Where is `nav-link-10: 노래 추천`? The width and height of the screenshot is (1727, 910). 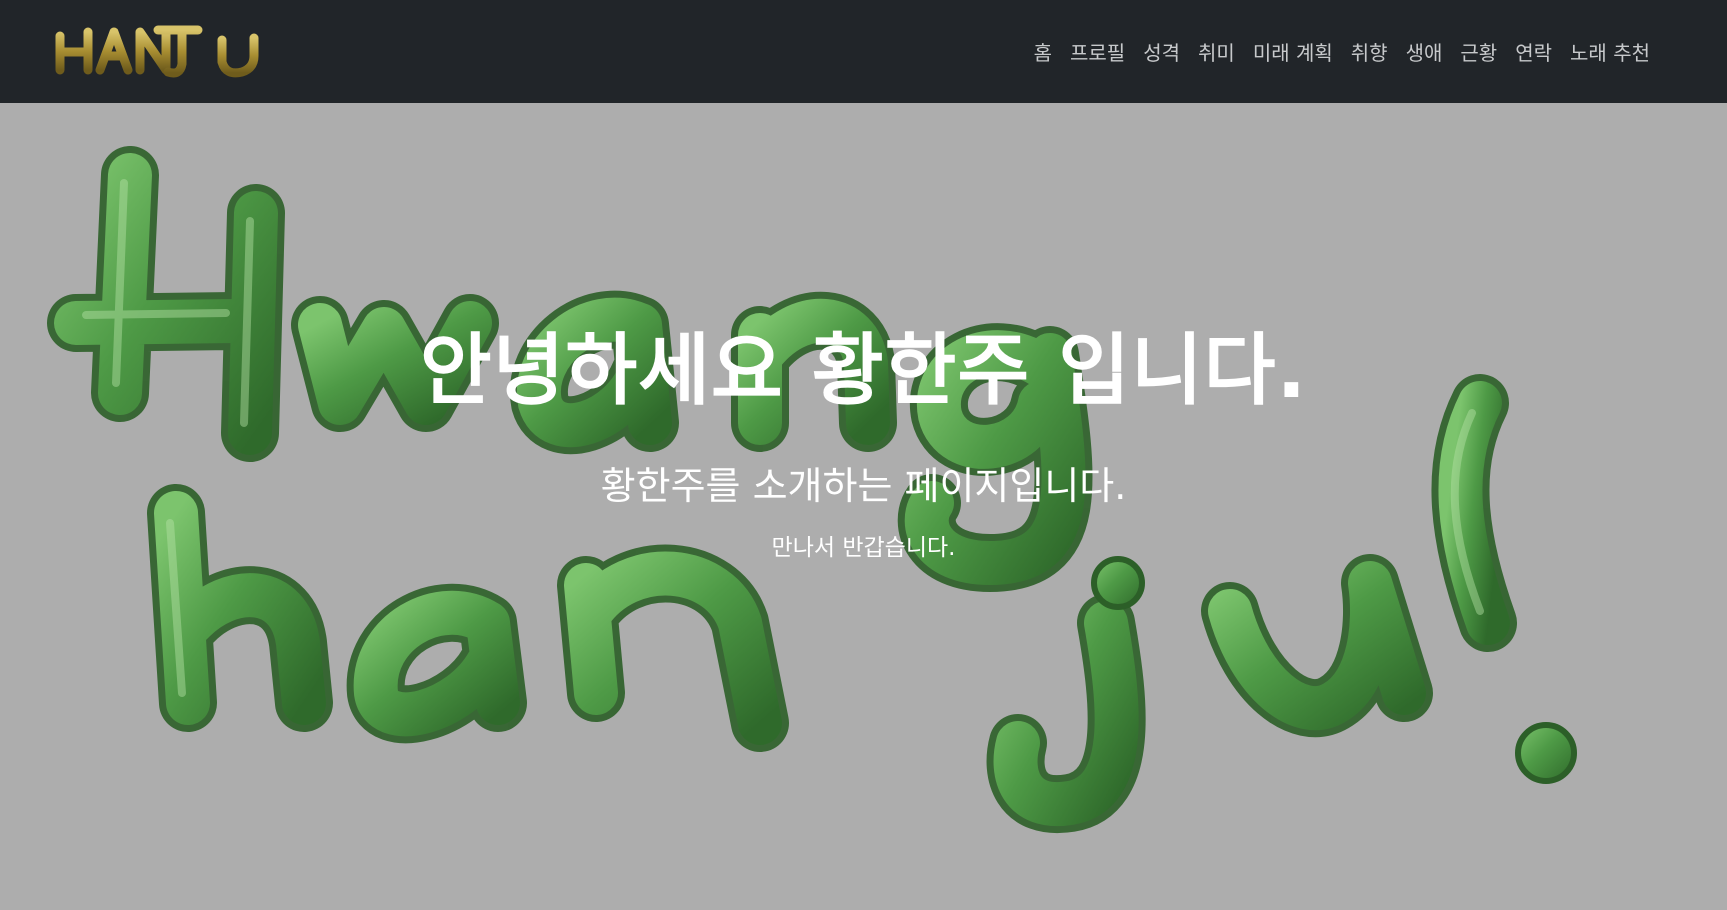 nav-link-10: 노래 추천 is located at coordinates (1610, 51).